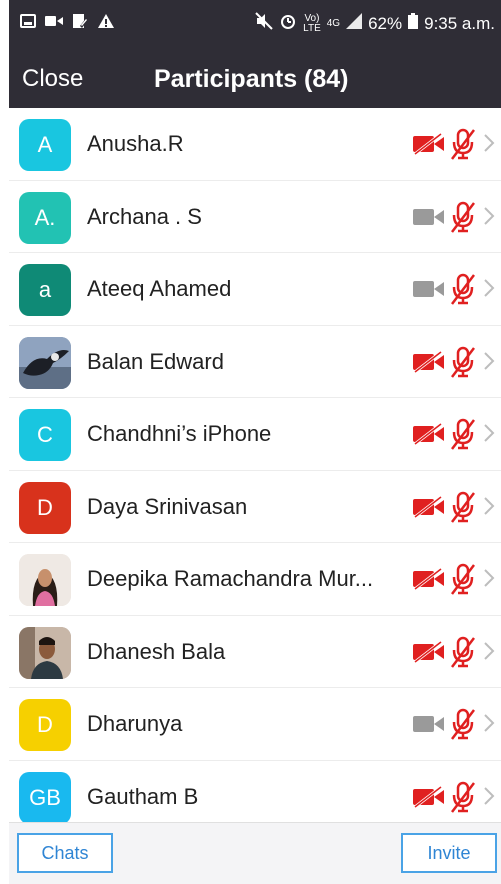 The width and height of the screenshot is (501, 884). I want to click on participant-row: A. Archana . S, so click(255, 217).